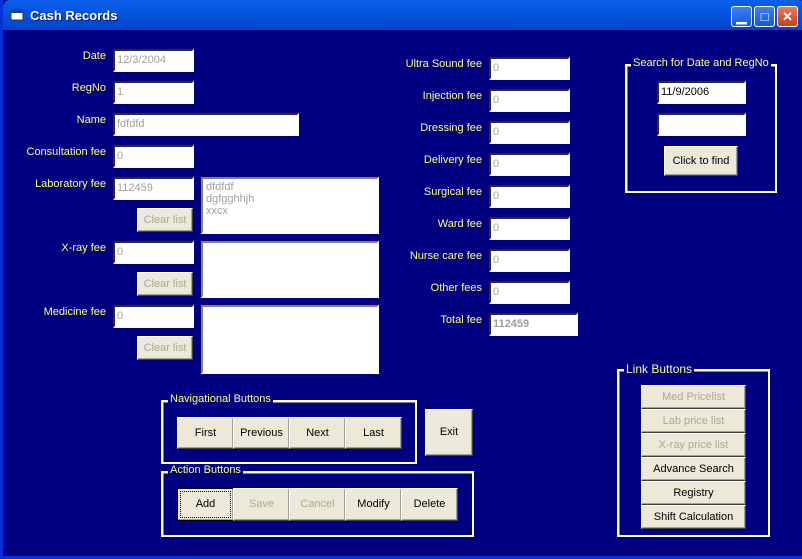 The image size is (802, 559). What do you see at coordinates (205, 504) in the screenshot?
I see `add-button: Add` at bounding box center [205, 504].